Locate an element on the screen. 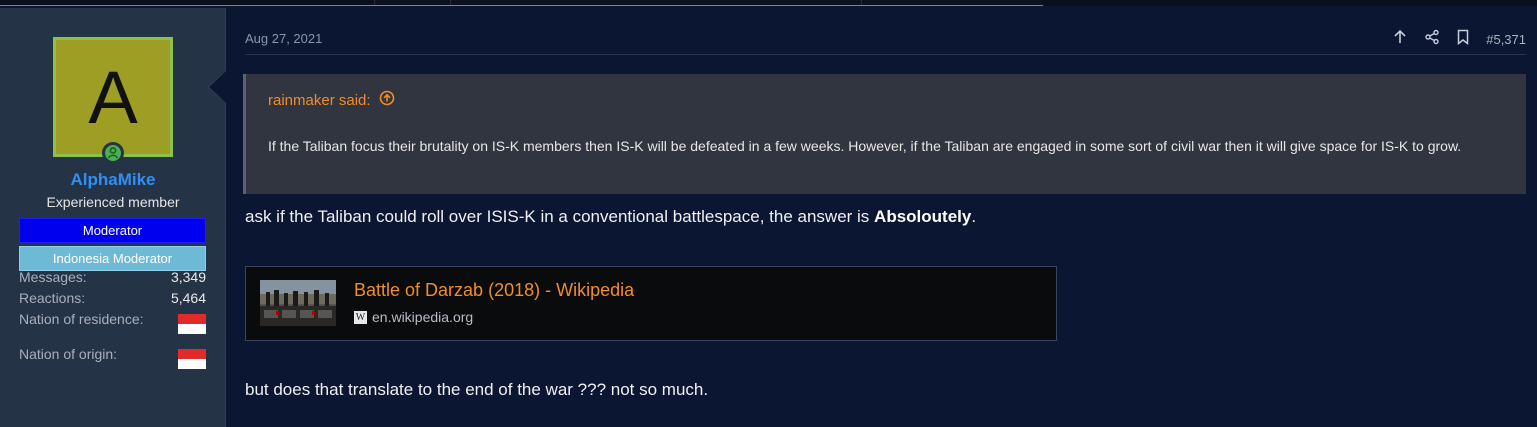 Image resolution: width=1537 pixels, height=427 pixels. origin-label: Nation of origin: is located at coordinates (68, 354).